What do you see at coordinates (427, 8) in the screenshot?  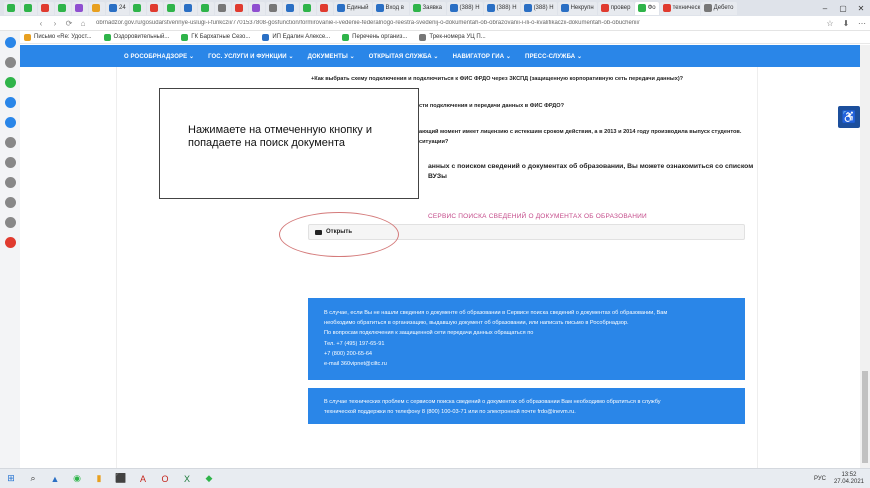 I see `browser-tab: Заявка` at bounding box center [427, 8].